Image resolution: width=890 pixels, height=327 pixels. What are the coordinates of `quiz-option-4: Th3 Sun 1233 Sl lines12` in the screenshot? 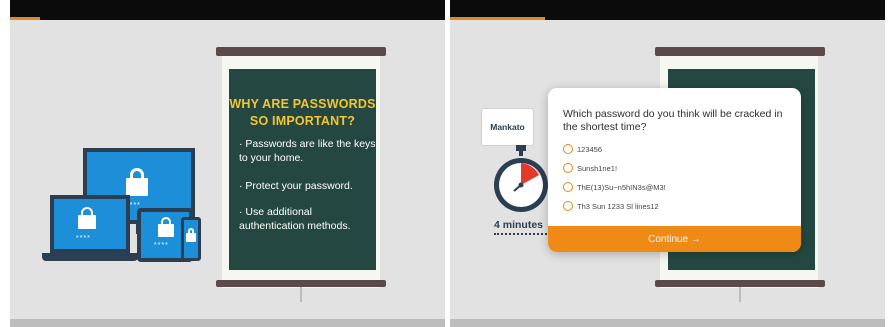 It's located at (611, 206).